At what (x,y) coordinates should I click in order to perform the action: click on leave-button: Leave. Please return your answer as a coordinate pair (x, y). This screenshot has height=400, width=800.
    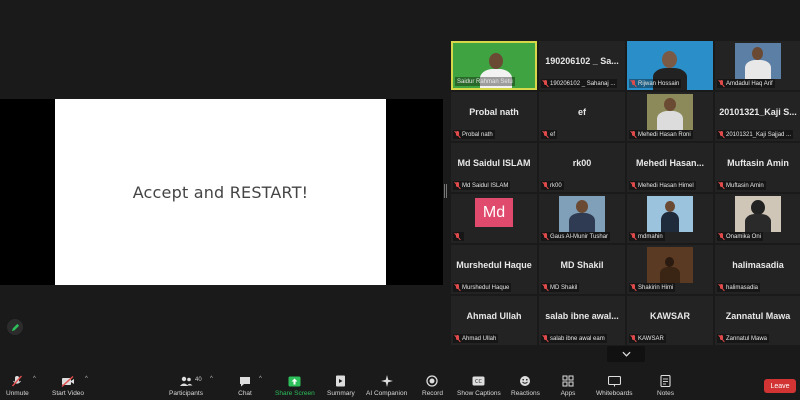
    Looking at the image, I should click on (780, 386).